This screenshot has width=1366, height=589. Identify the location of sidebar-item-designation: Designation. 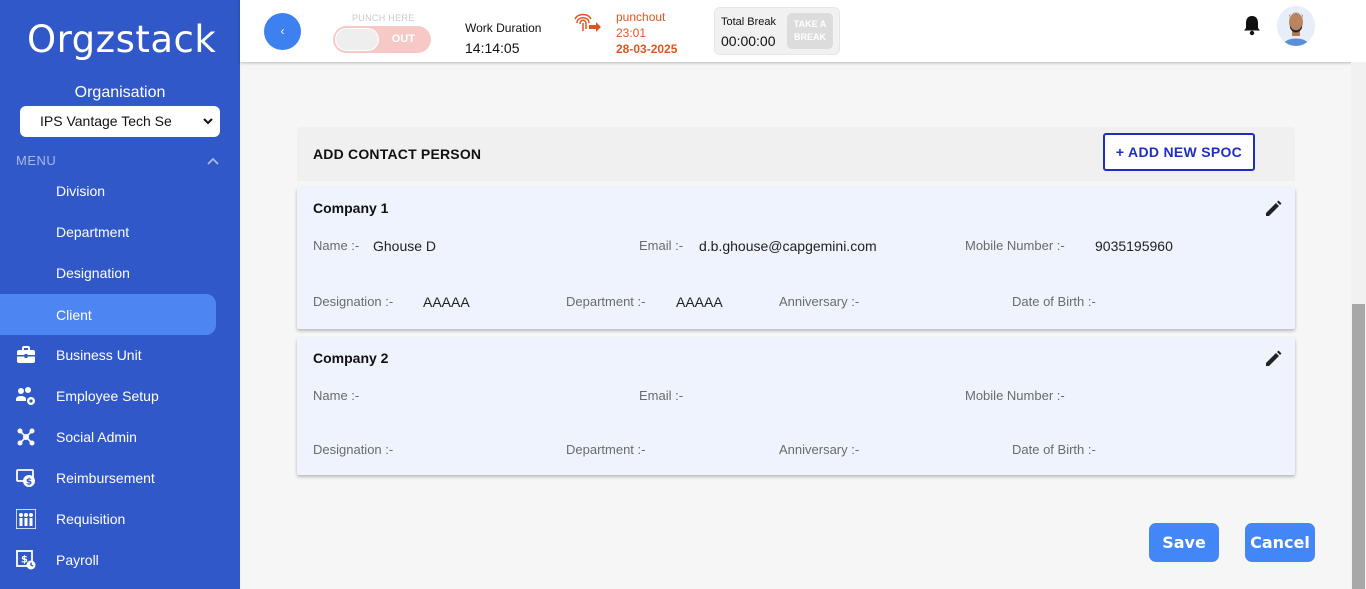
(108, 272).